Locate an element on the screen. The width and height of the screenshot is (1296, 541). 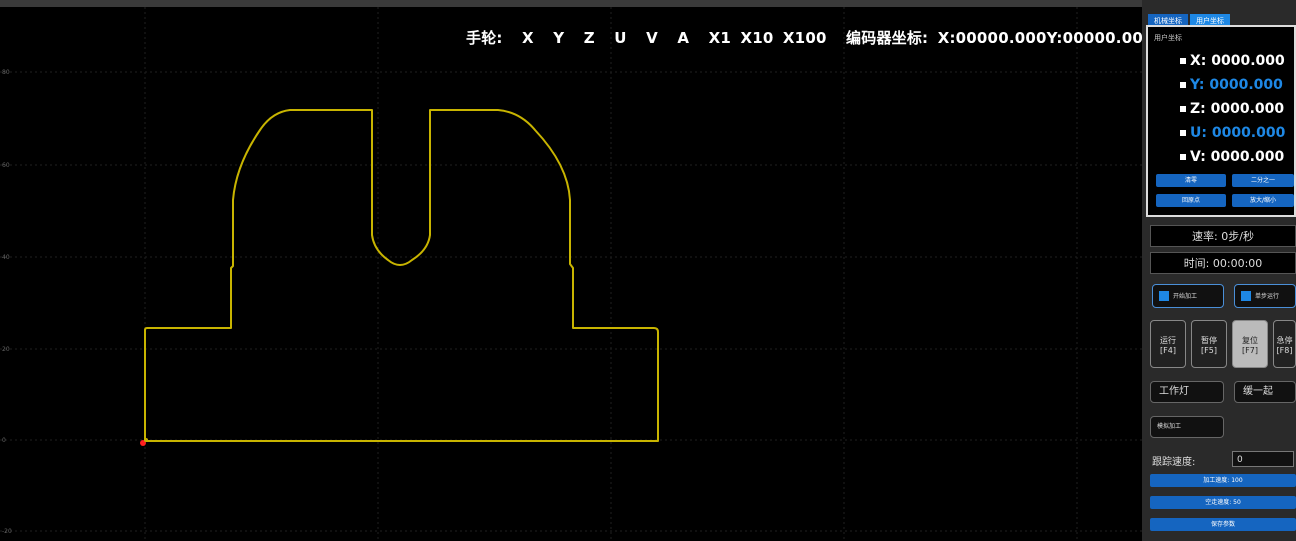
y-tick-label: 40 is located at coordinates (6, 257).